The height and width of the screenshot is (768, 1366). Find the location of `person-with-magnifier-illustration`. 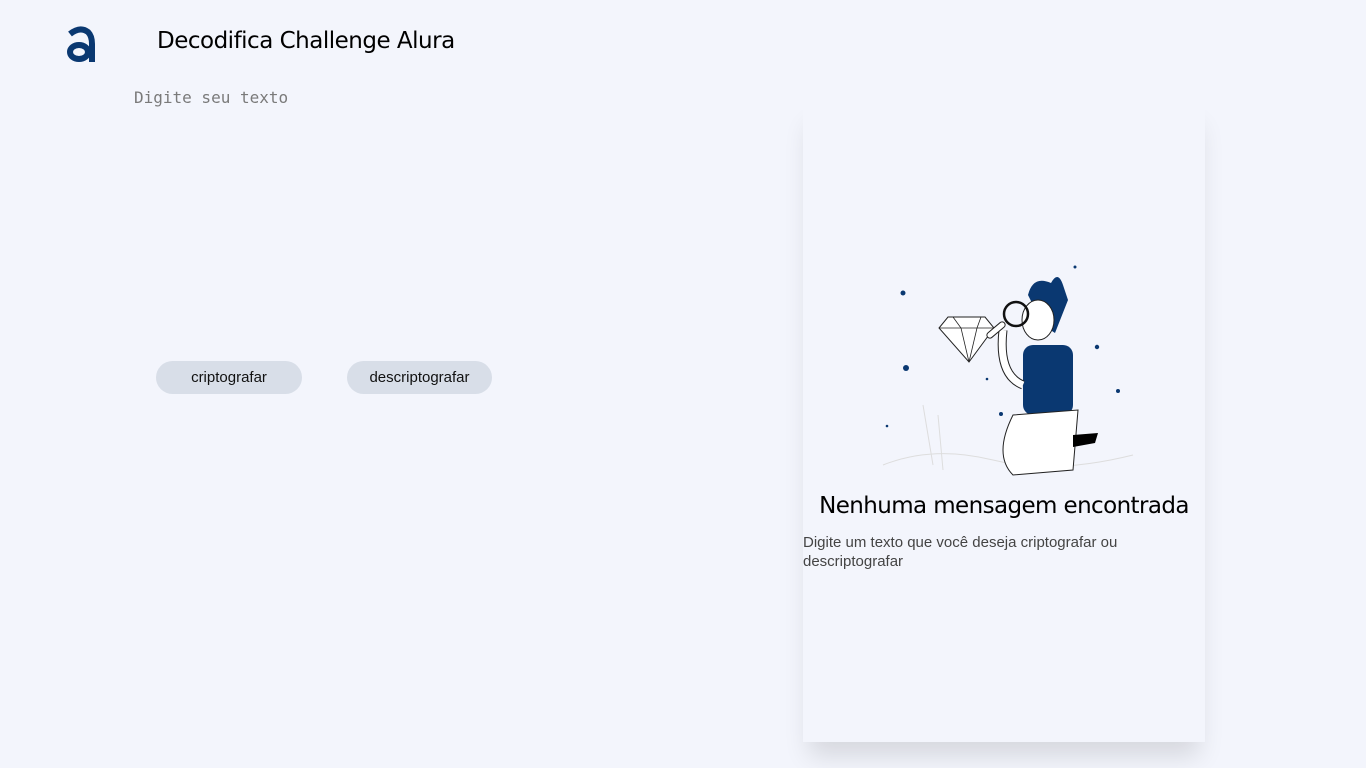

person-with-magnifier-illustration is located at coordinates (1008, 370).